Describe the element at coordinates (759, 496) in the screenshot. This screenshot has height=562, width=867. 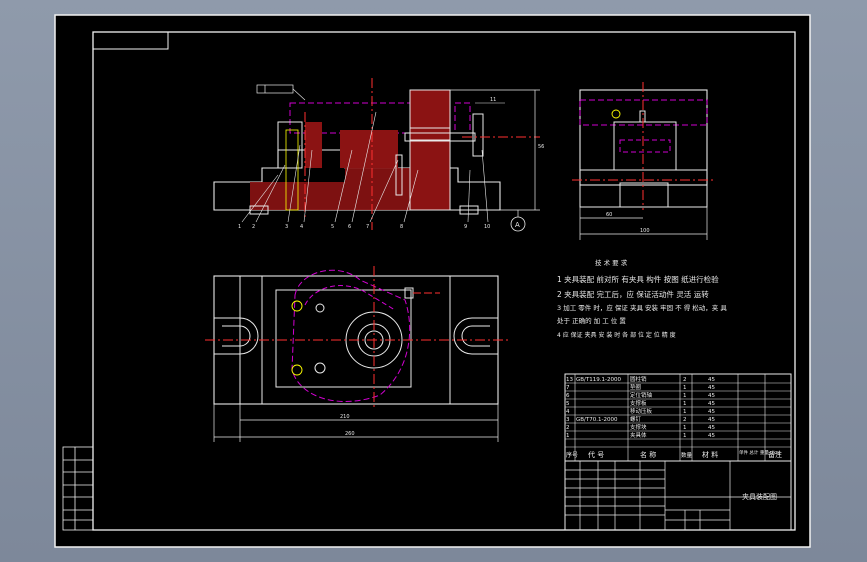
I see `drawing-title: 夹具装配图` at that location.